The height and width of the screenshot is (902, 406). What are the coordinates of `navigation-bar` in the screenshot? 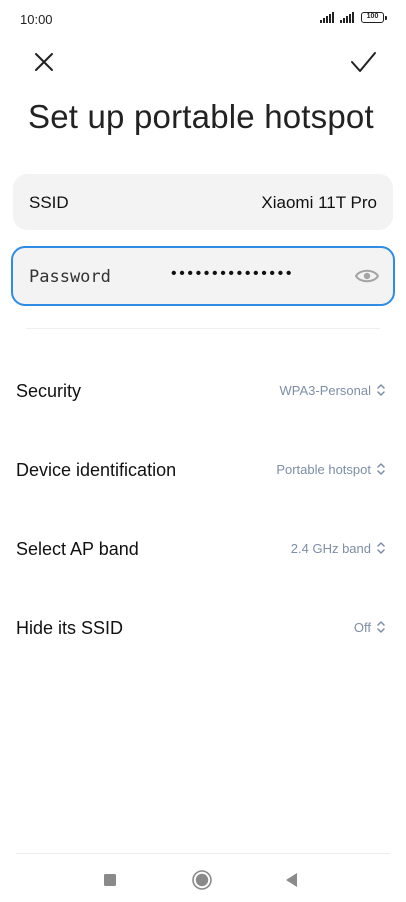 It's located at (203, 880).